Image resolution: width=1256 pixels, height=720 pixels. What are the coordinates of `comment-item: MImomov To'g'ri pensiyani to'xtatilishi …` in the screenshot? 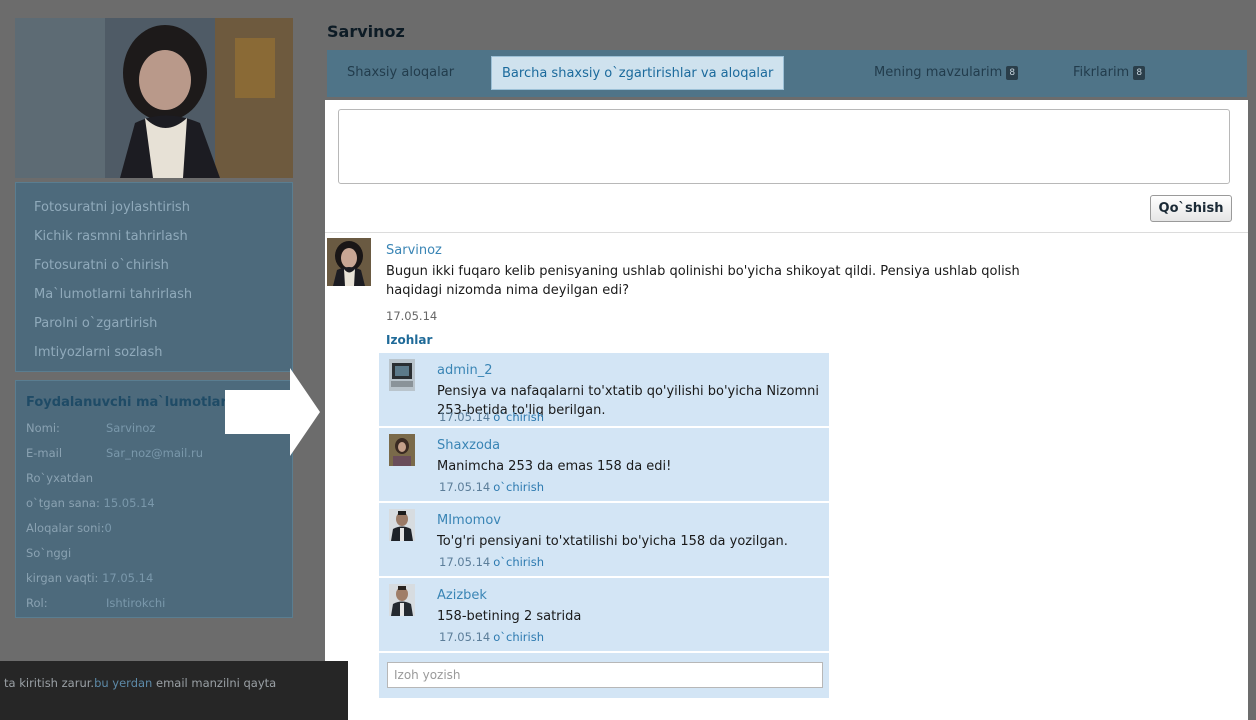 It's located at (604, 540).